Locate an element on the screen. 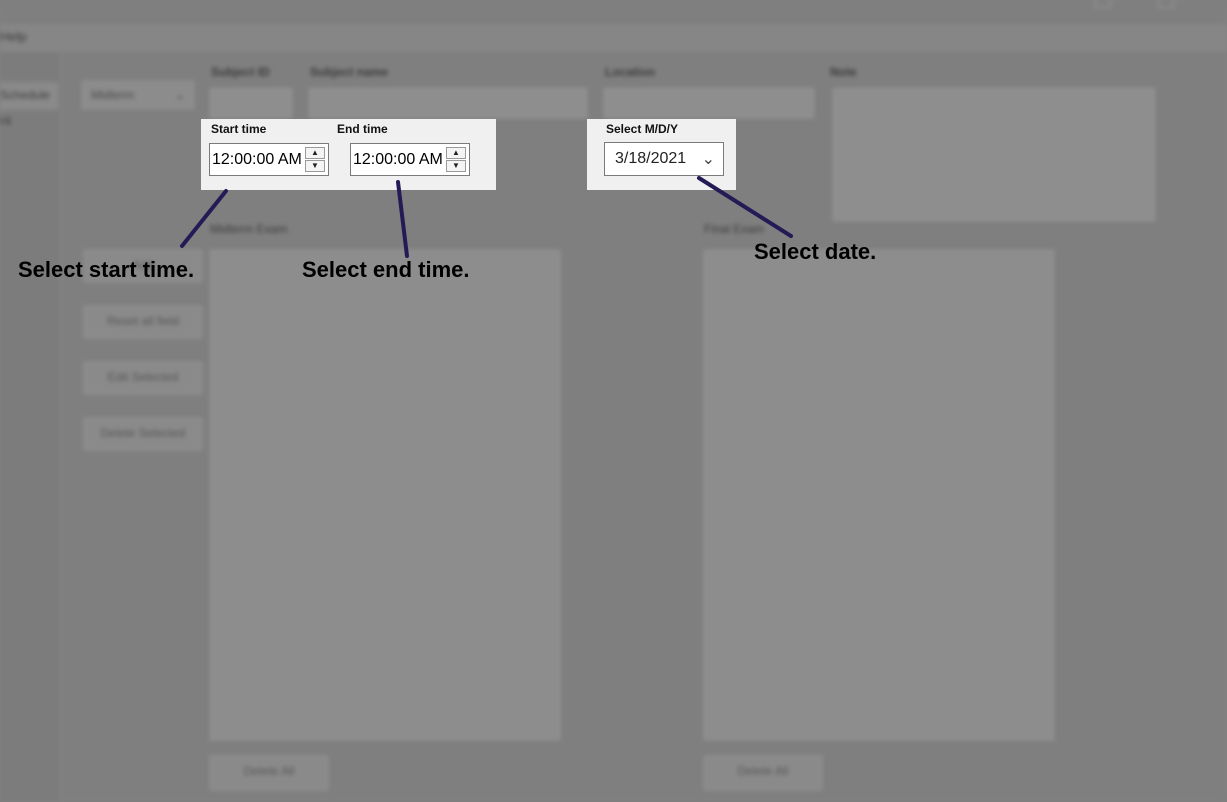  callout-end-time: Select end time. is located at coordinates (386, 269).